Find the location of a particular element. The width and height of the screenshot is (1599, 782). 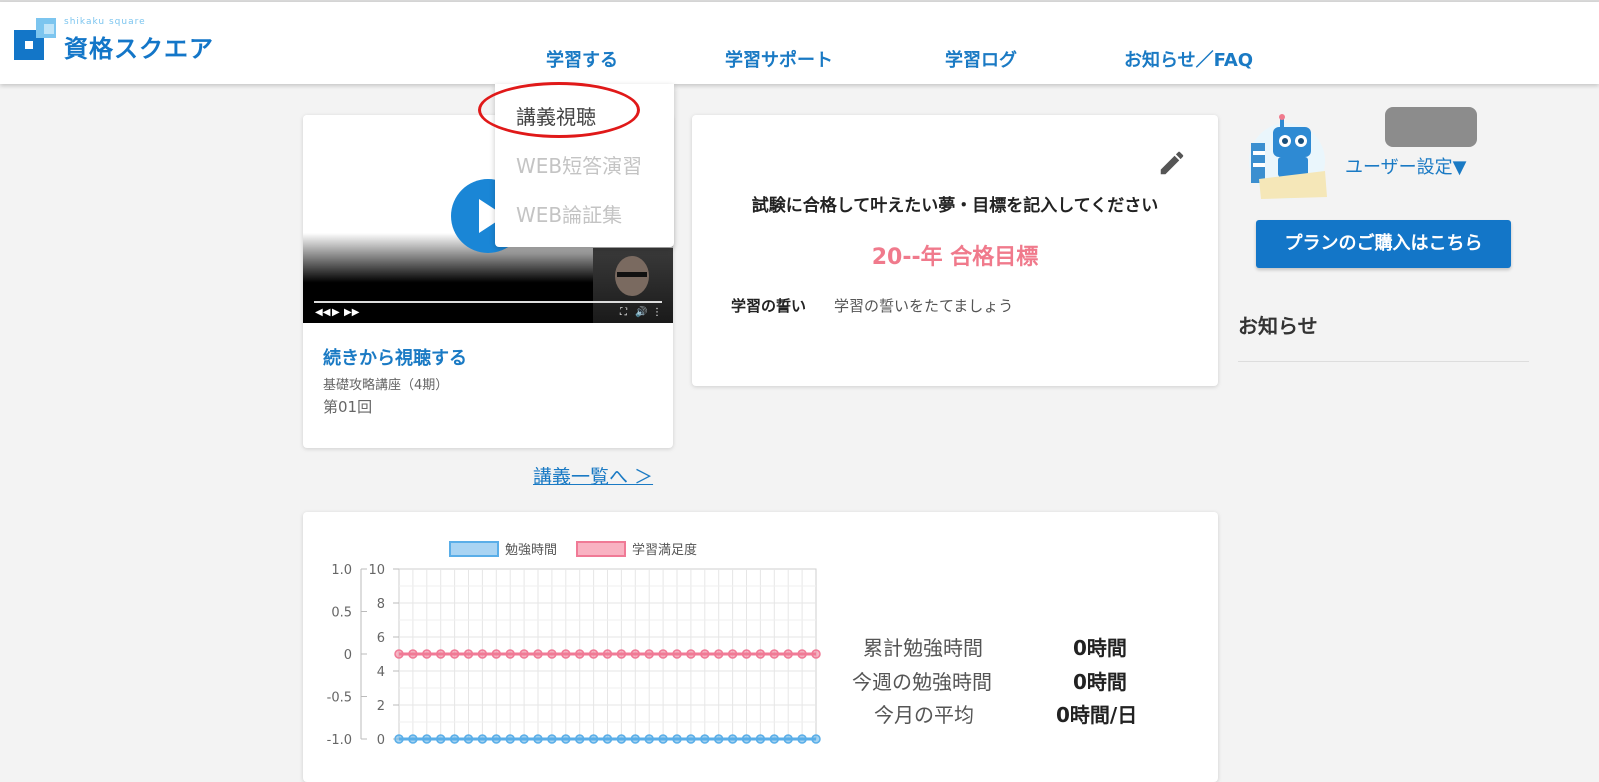

left-axis-tick-label: 0 is located at coordinates (348, 655).